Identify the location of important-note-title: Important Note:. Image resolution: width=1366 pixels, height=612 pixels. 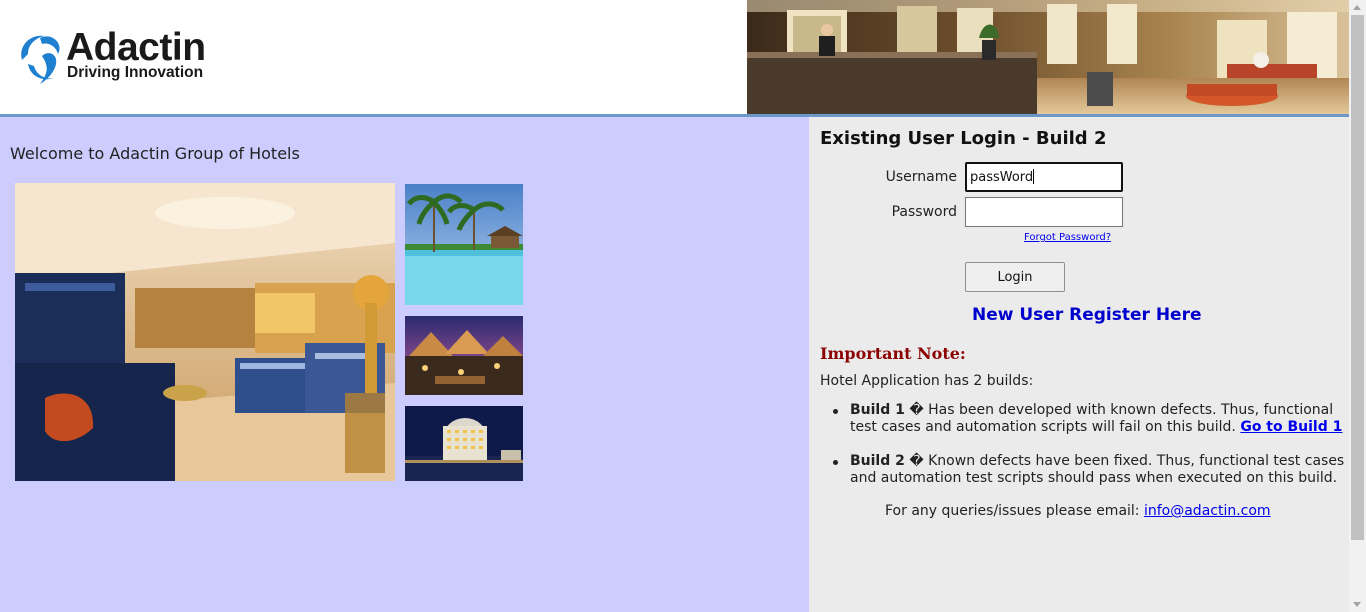
(893, 353).